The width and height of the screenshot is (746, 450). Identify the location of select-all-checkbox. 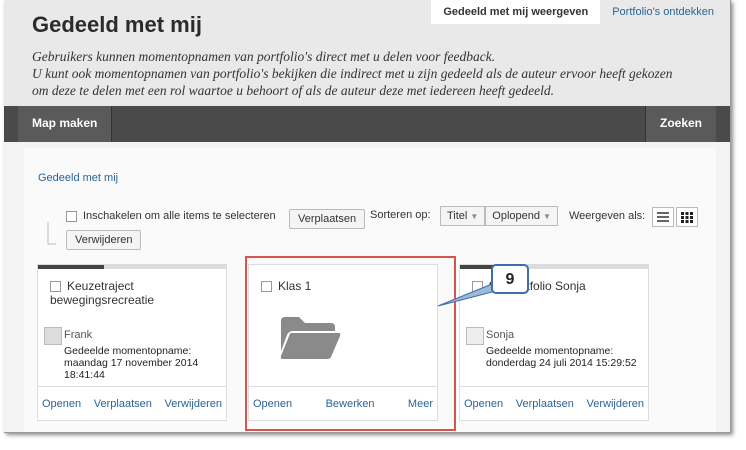
(71, 216).